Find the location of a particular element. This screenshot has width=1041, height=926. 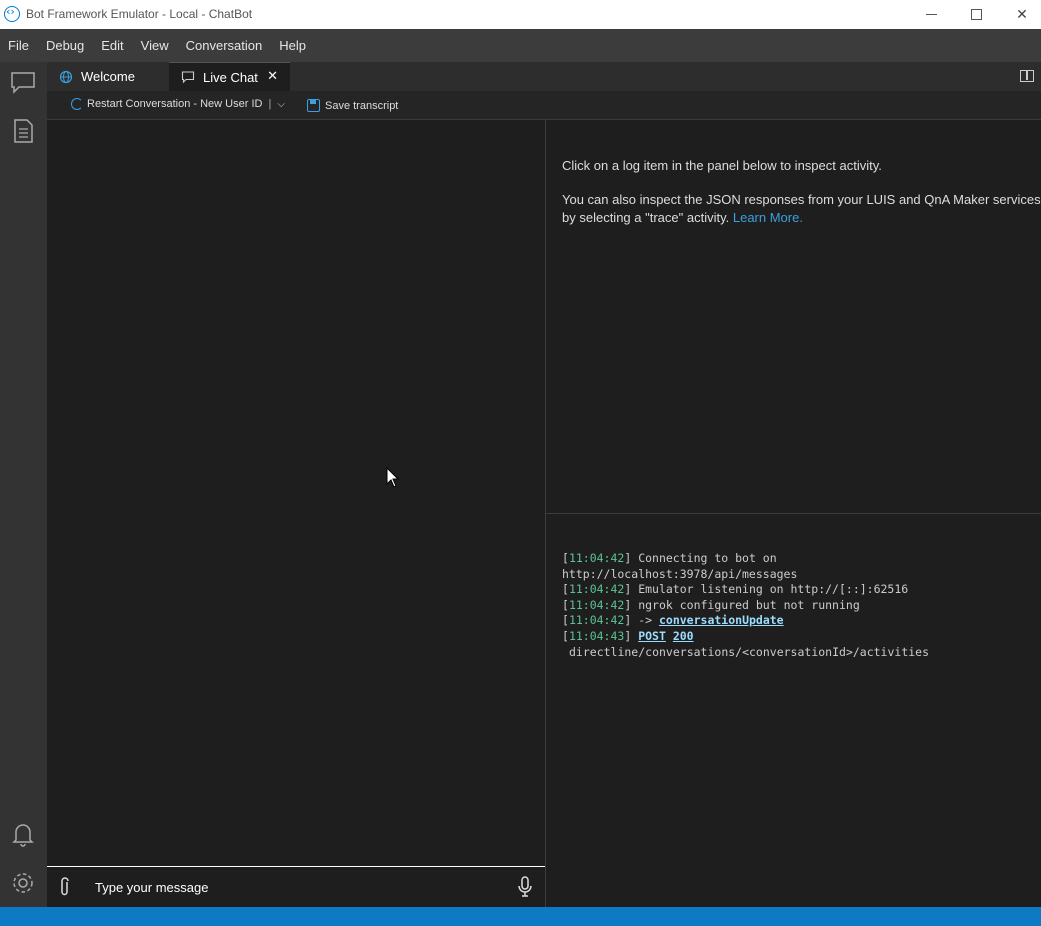

close-window-button: ✕ is located at coordinates (1020, 14).